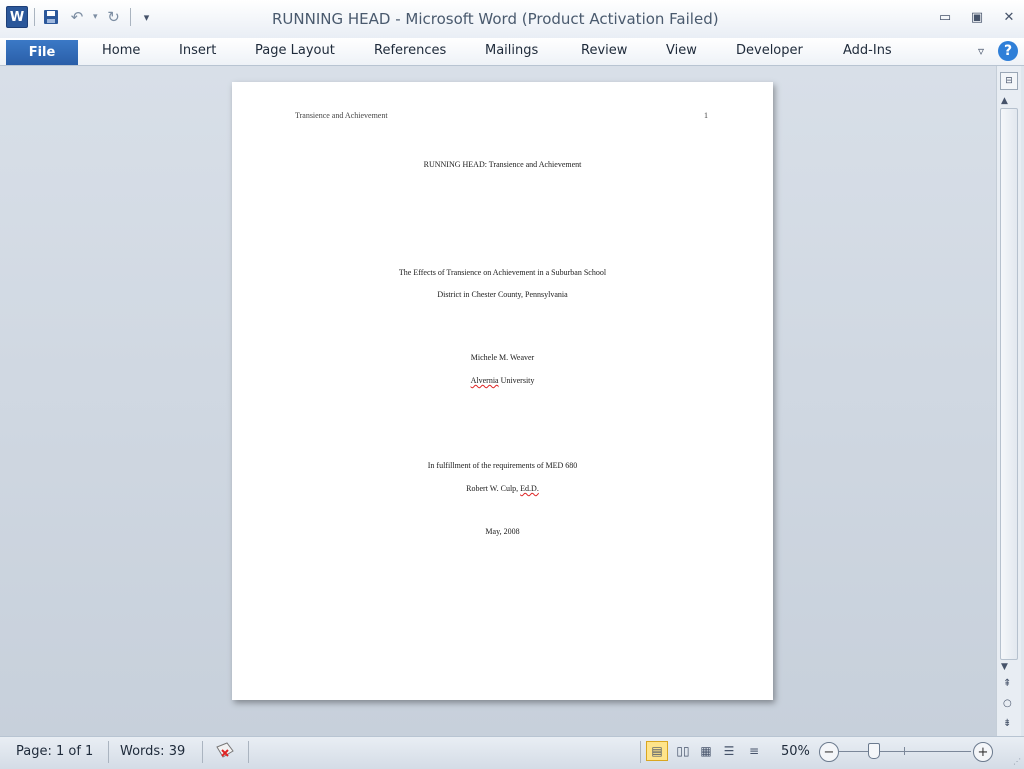 Image resolution: width=1024 pixels, height=769 pixels. Describe the element at coordinates (121, 50) in the screenshot. I see `tab-home: Home` at that location.